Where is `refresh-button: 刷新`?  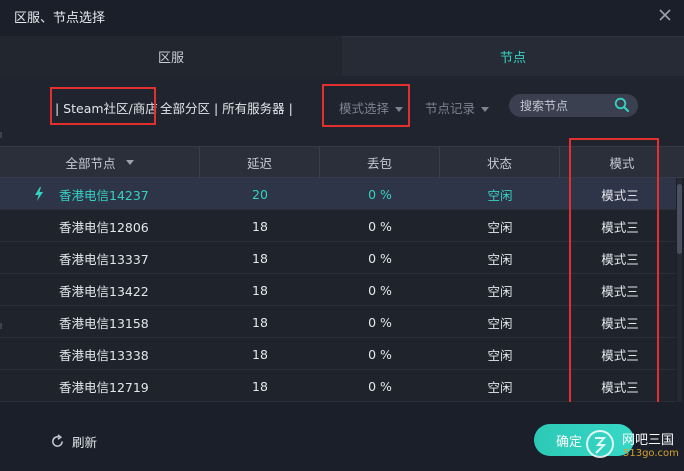 refresh-button: 刷新 is located at coordinates (73, 441).